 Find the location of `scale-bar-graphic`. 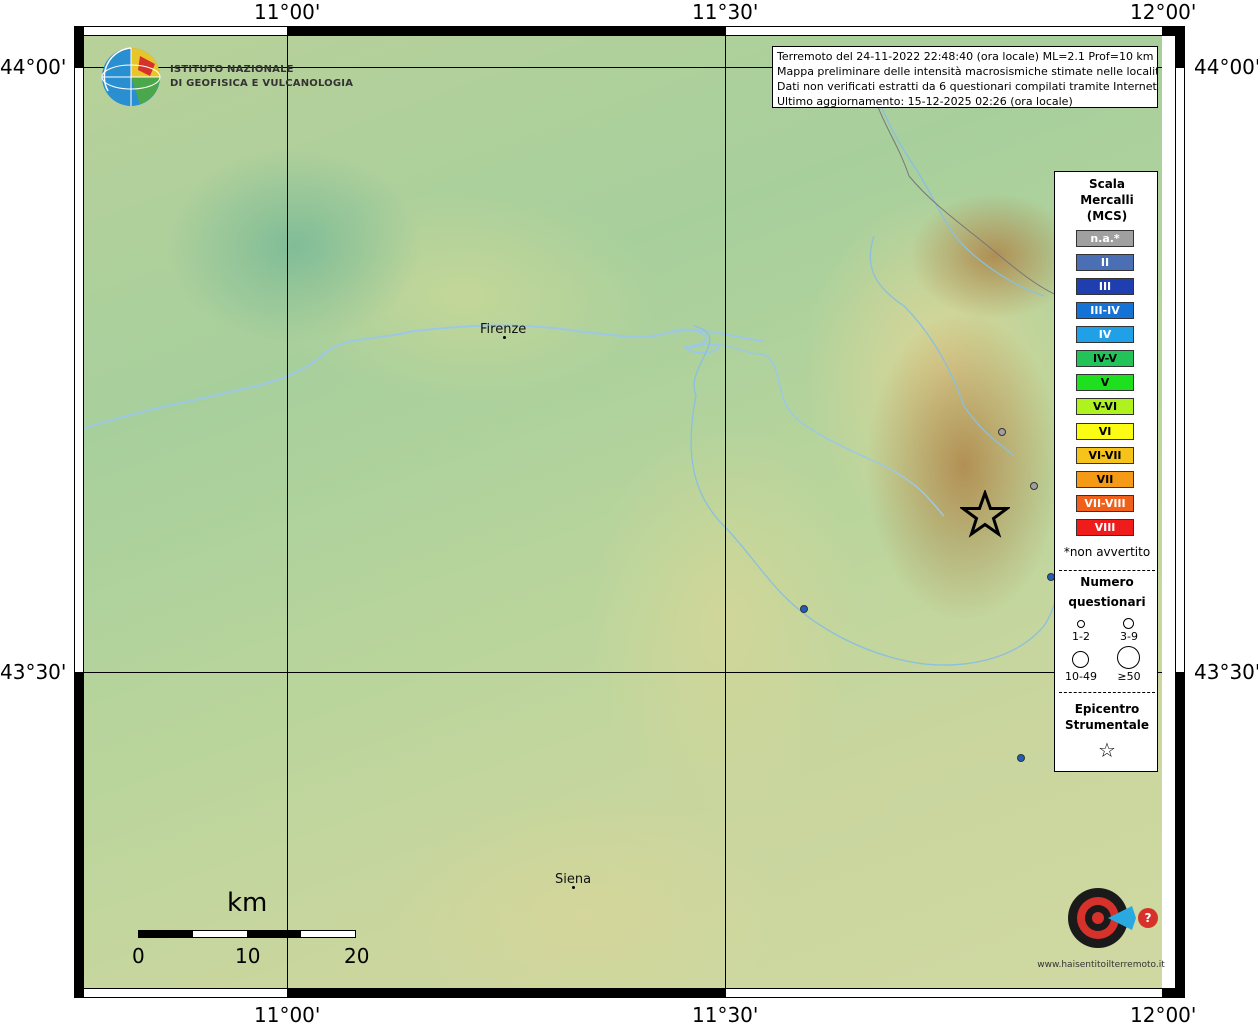

scale-bar-graphic is located at coordinates (247, 934).